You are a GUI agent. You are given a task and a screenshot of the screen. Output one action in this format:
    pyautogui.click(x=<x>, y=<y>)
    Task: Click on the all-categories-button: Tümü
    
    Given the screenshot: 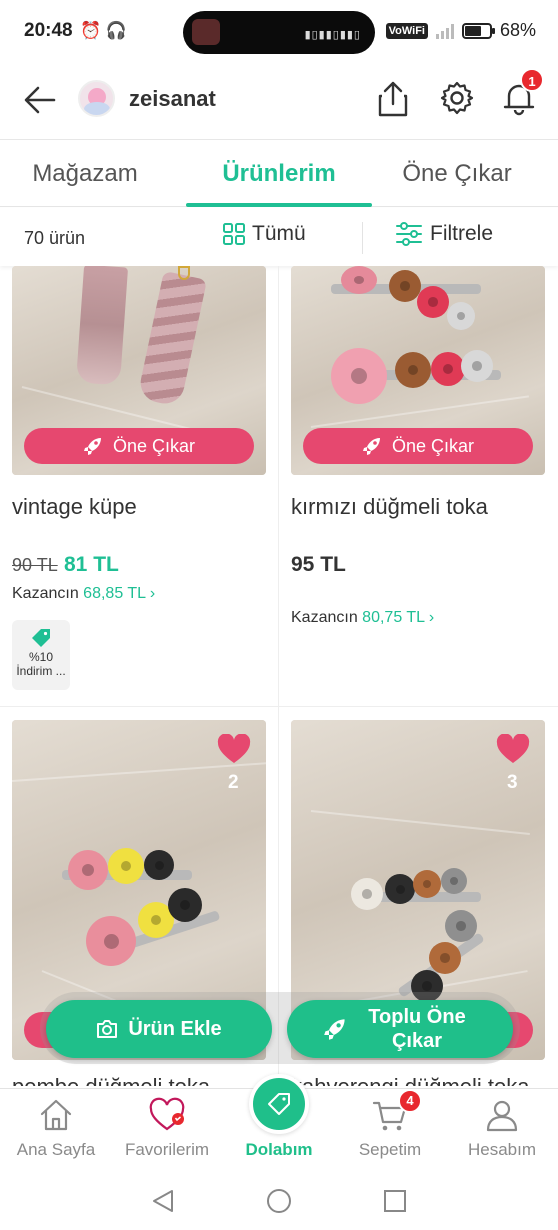 What is the action you would take?
    pyautogui.click(x=264, y=234)
    